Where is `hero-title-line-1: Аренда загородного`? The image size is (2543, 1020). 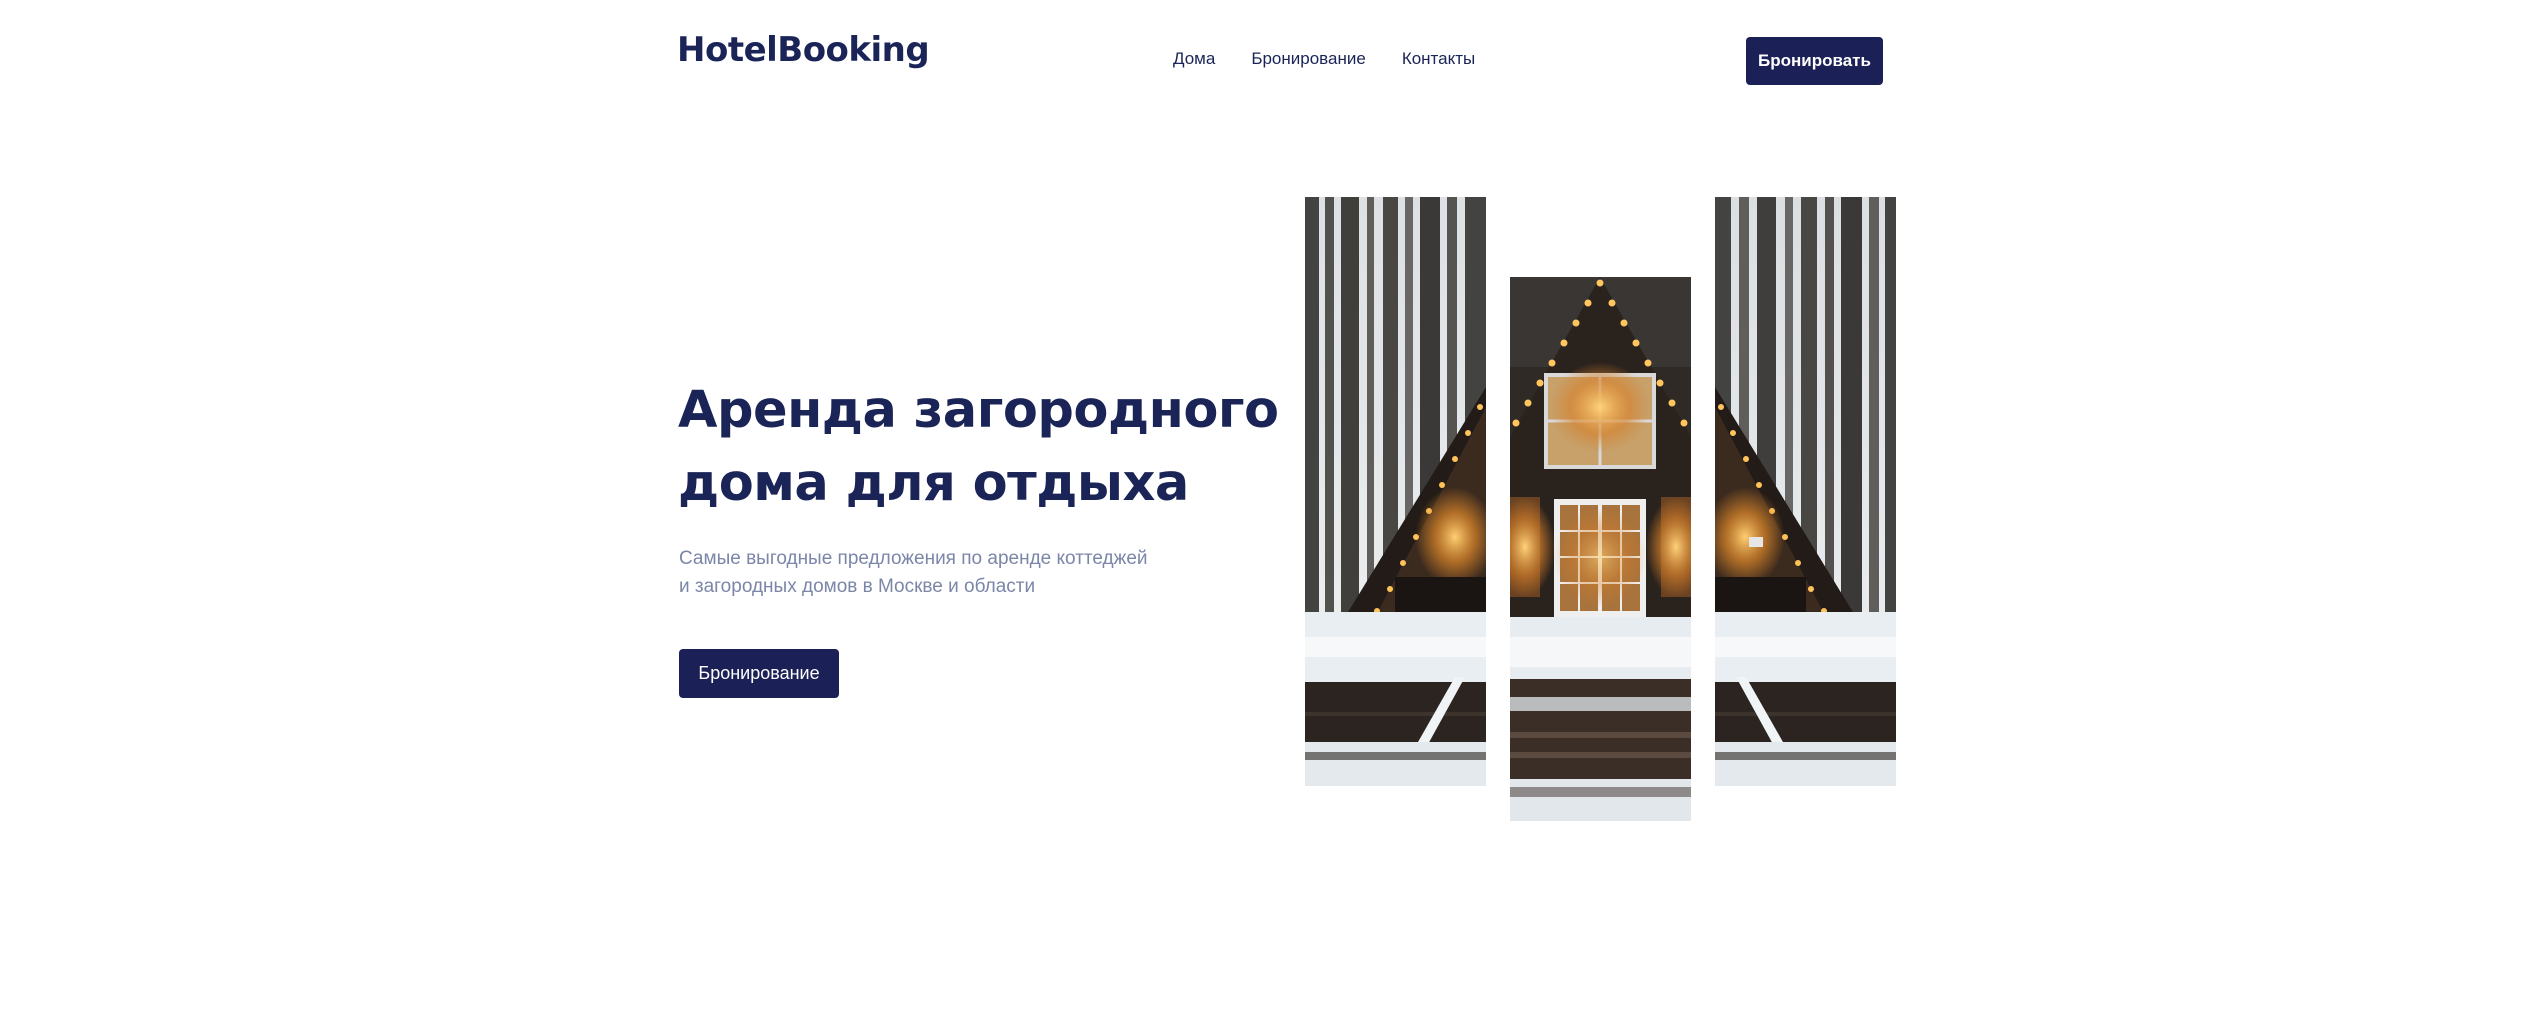
hero-title-line-1: Аренда загородного is located at coordinates (978, 410).